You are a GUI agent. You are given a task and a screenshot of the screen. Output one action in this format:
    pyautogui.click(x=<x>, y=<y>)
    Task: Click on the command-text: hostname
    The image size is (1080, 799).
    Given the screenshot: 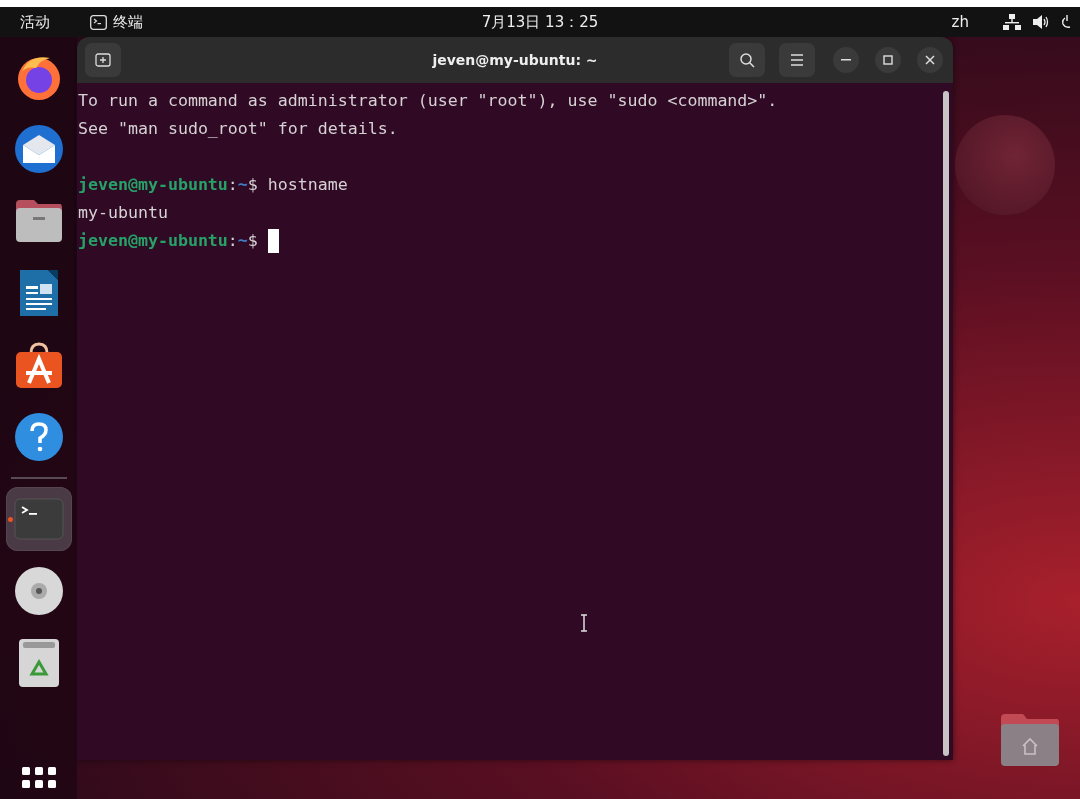 What is the action you would take?
    pyautogui.click(x=307, y=185)
    